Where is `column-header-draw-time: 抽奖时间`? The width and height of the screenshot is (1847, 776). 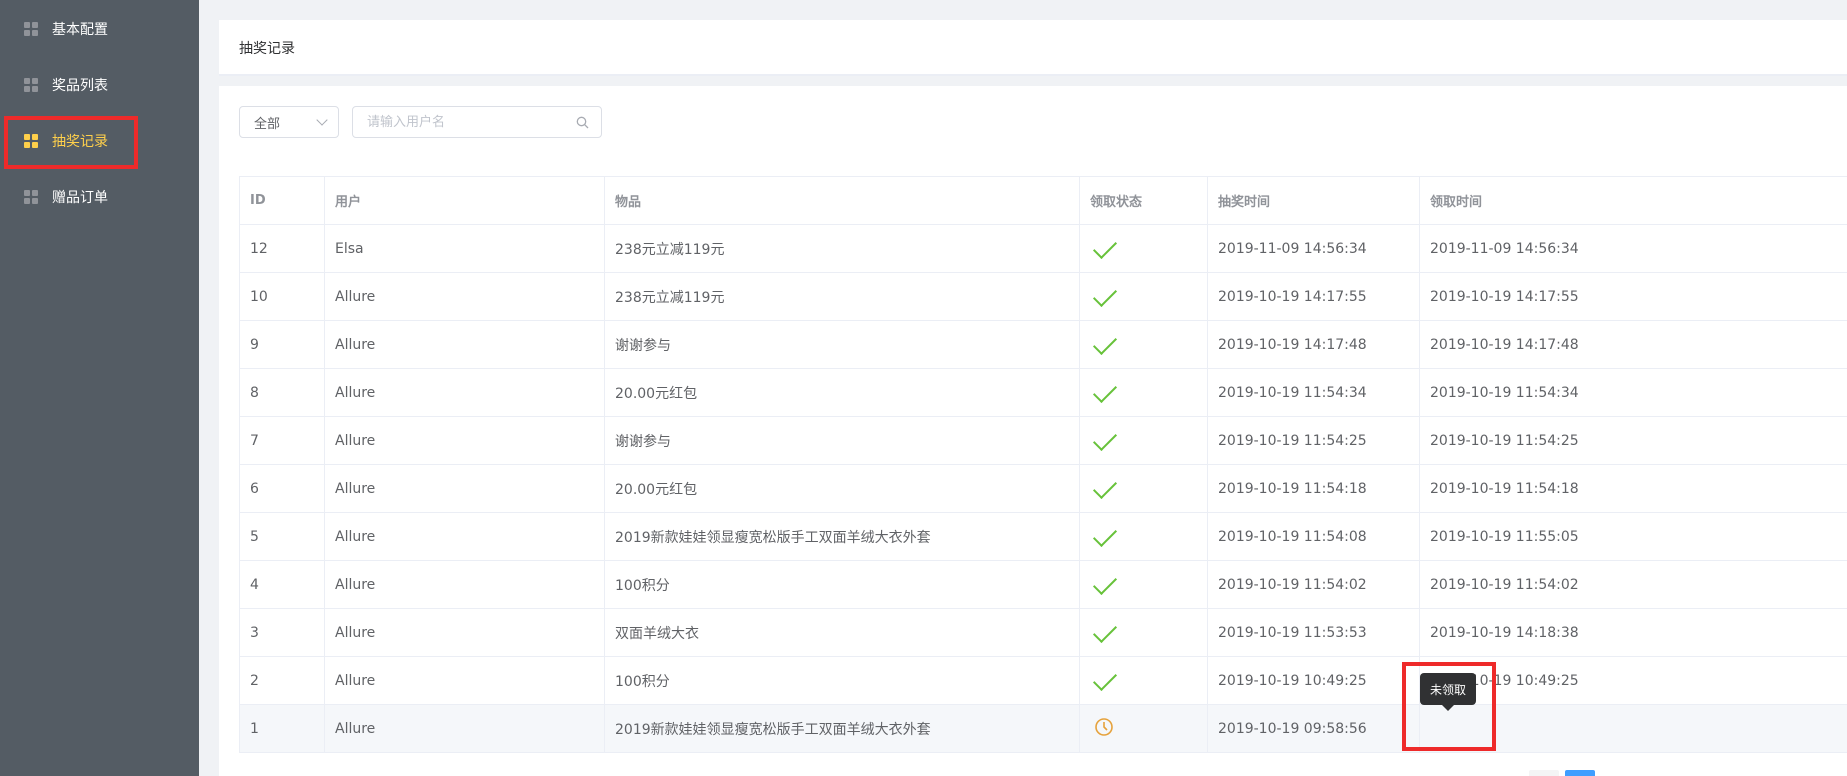
column-header-draw-time: 抽奖时间 is located at coordinates (1313, 200).